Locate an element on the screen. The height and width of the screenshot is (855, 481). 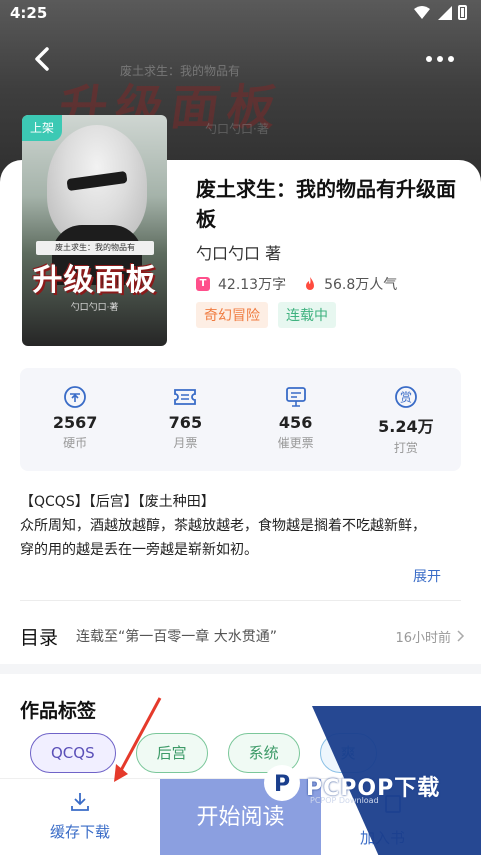
chevron-right-icon is located at coordinates (461, 636).